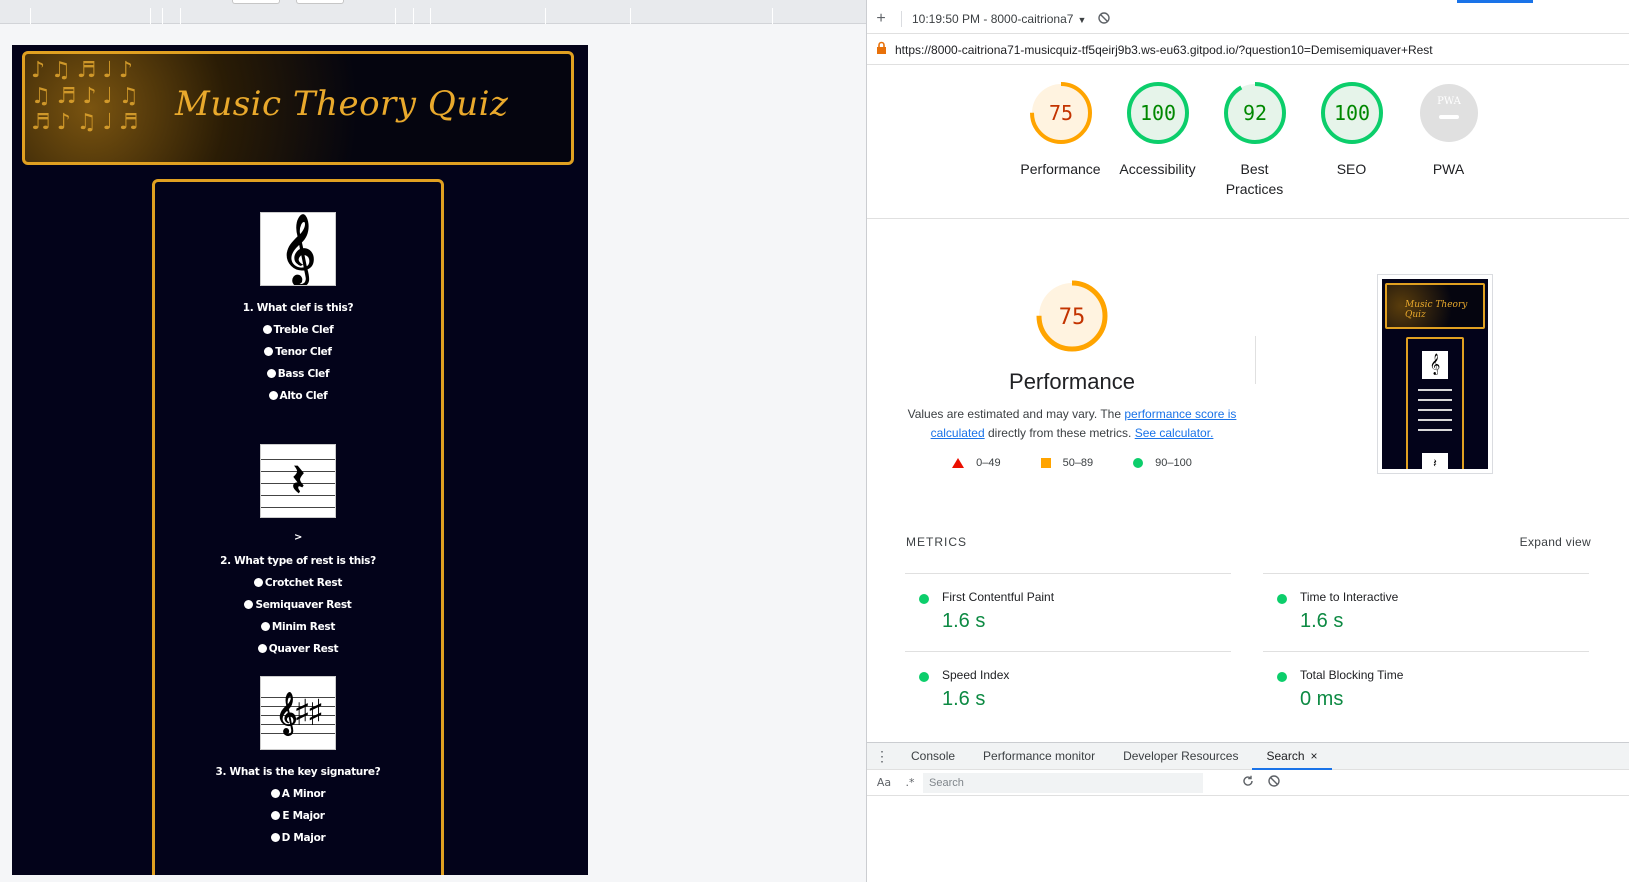  What do you see at coordinates (298, 838) in the screenshot?
I see `option-d-major: D Major` at bounding box center [298, 838].